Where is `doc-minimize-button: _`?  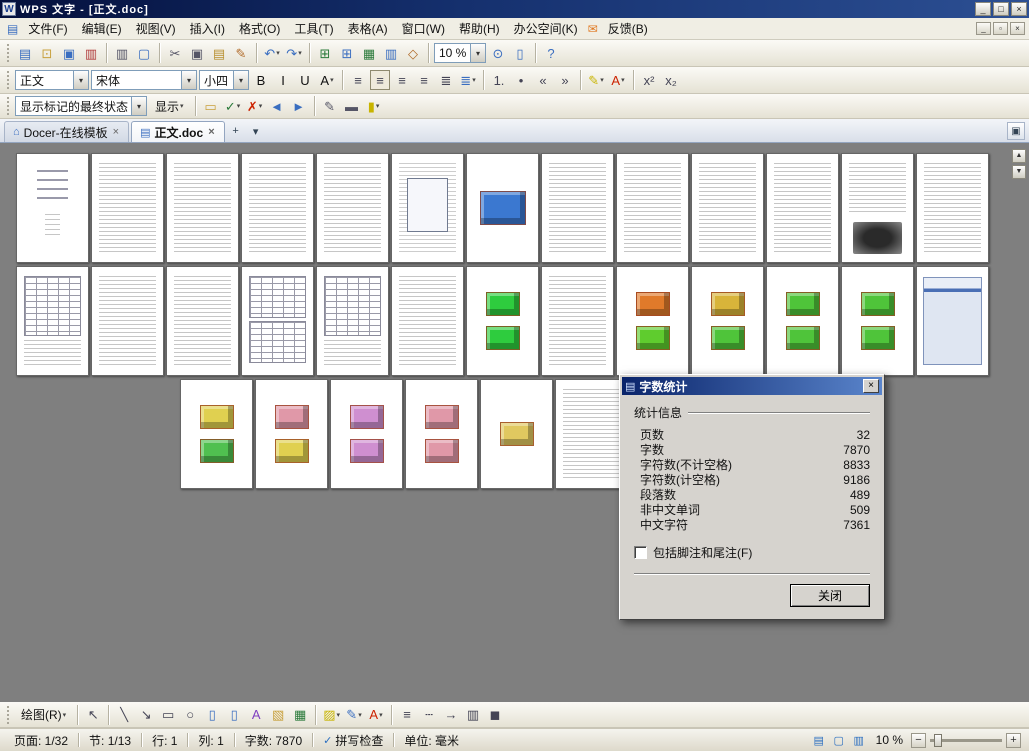 doc-minimize-button: _ is located at coordinates (983, 28).